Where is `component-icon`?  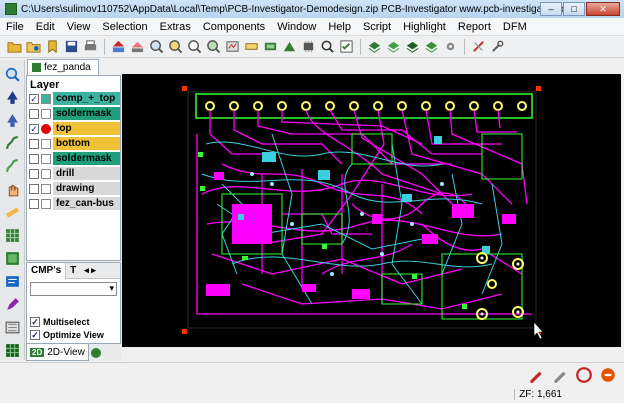
component-icon is located at coordinates (308, 46).